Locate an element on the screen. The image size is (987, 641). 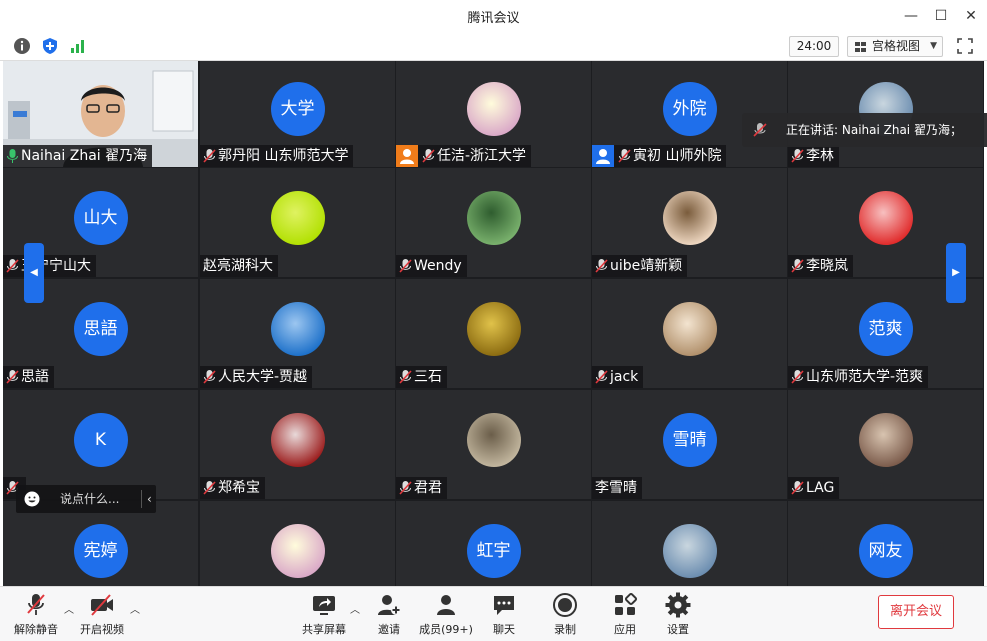
participant-tile: Wendy is located at coordinates (493, 222).